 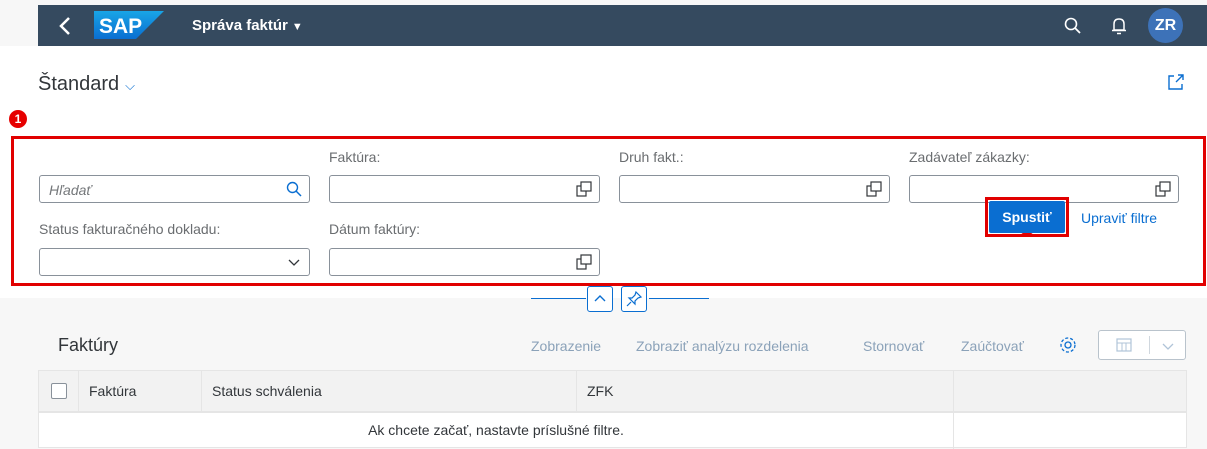 I want to click on back-icon, so click(x=64, y=26).